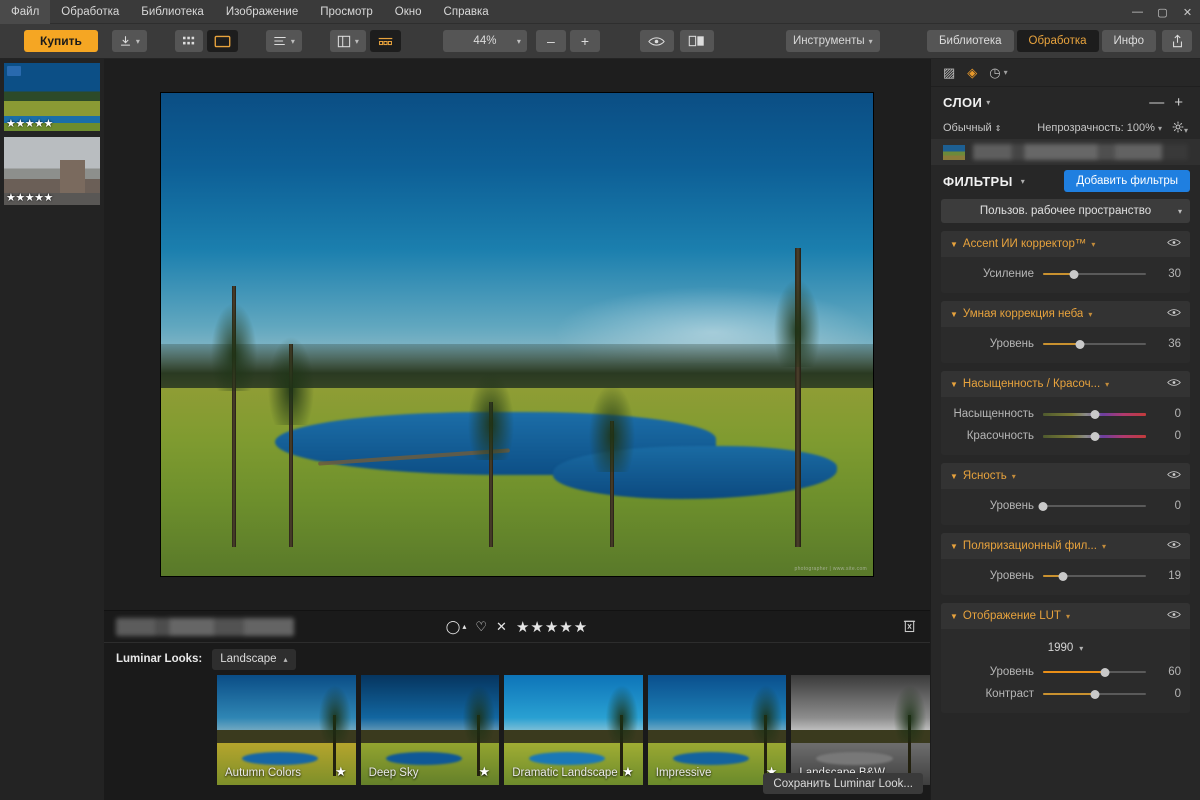 The height and width of the screenshot is (800, 1200). I want to click on grid-view-button, so click(188, 41).